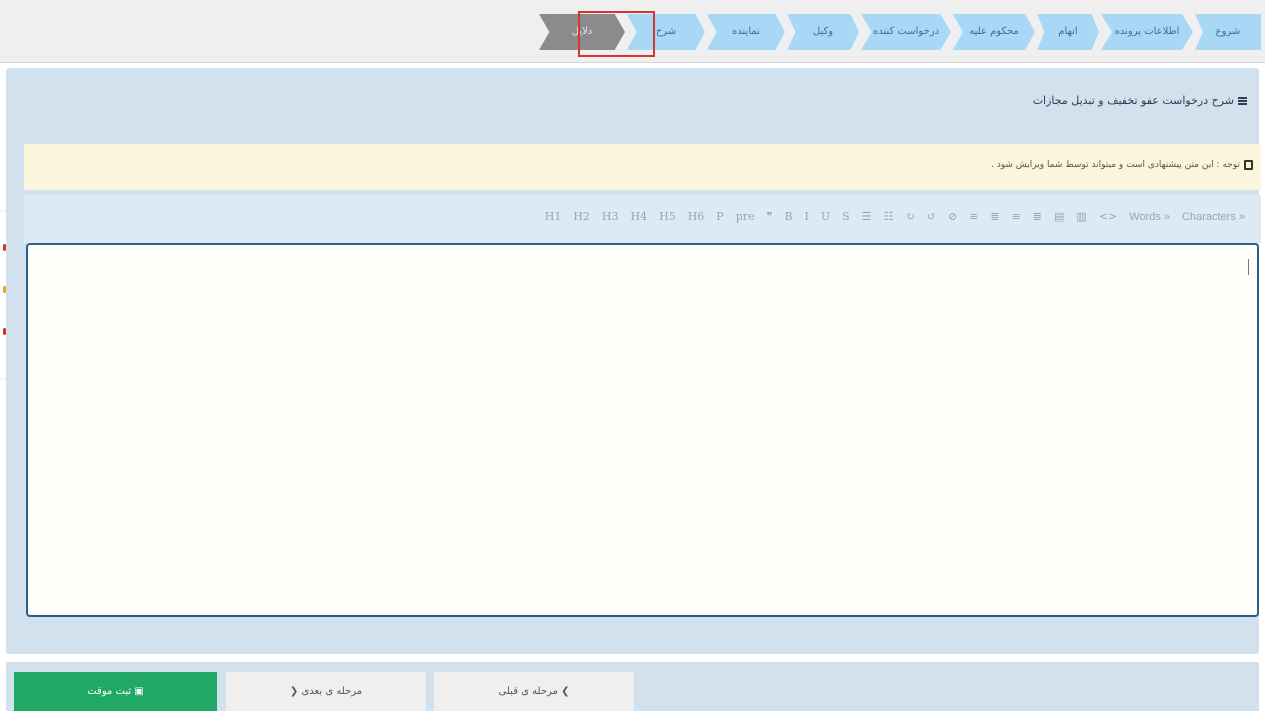 This screenshot has width=1265, height=711. What do you see at coordinates (867, 216) in the screenshot?
I see `unordered-list-button: ☰` at bounding box center [867, 216].